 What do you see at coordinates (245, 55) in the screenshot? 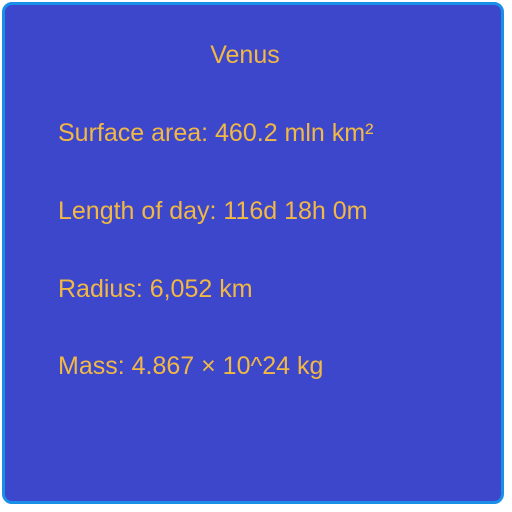
I see `planet-name: Venus` at bounding box center [245, 55].